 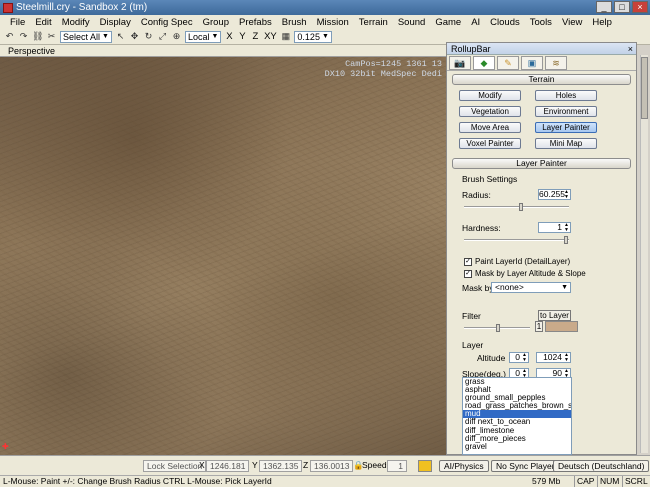 What do you see at coordinates (516, 240) in the screenshot?
I see `hardness-slider` at bounding box center [516, 240].